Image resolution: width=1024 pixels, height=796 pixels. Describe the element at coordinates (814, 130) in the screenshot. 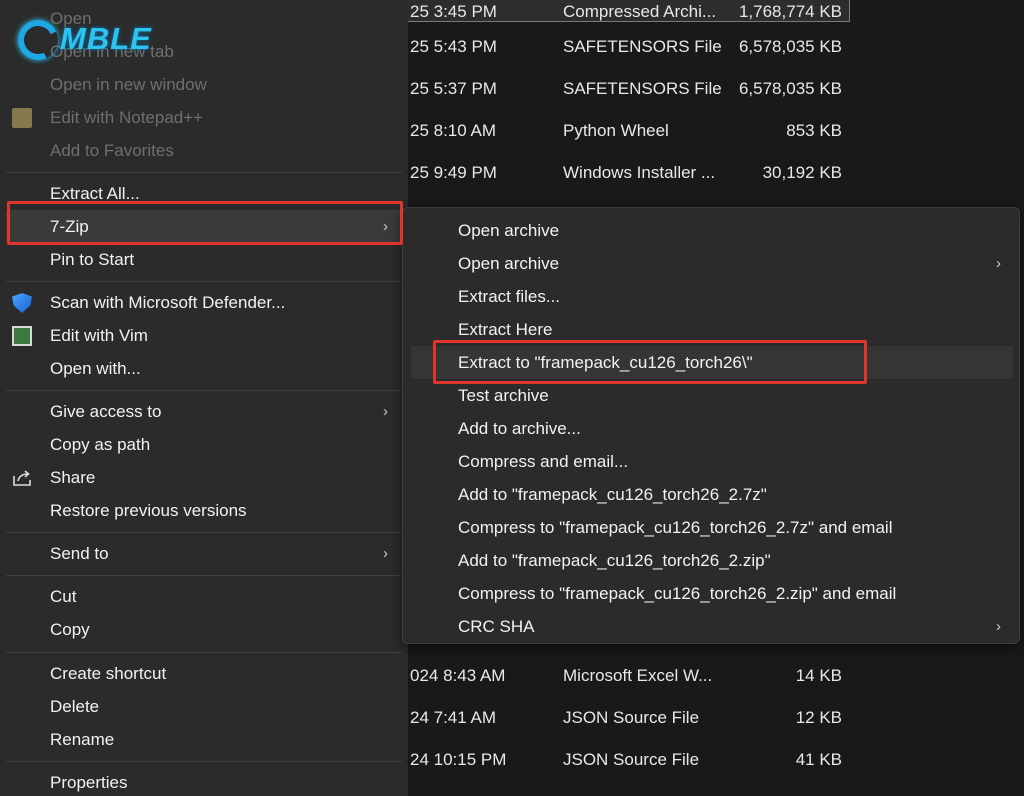

I see `file-size: 853 KB` at that location.